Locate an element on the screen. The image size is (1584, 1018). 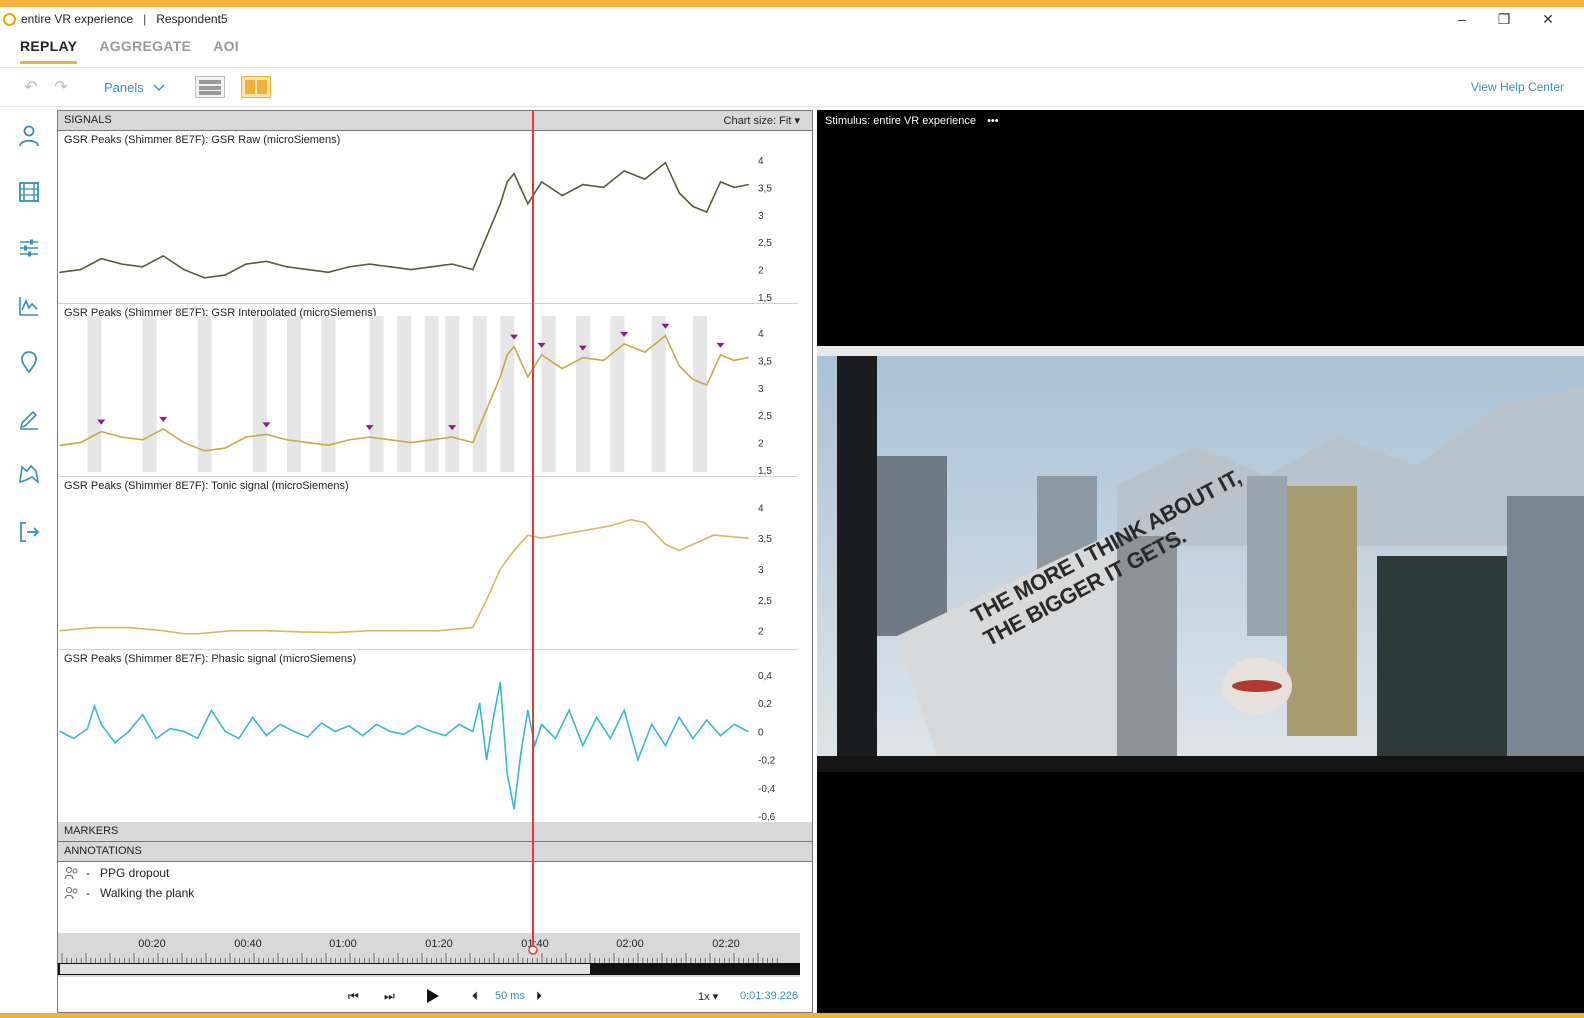
step-forward-icon: ⏵ is located at coordinates (539, 996).